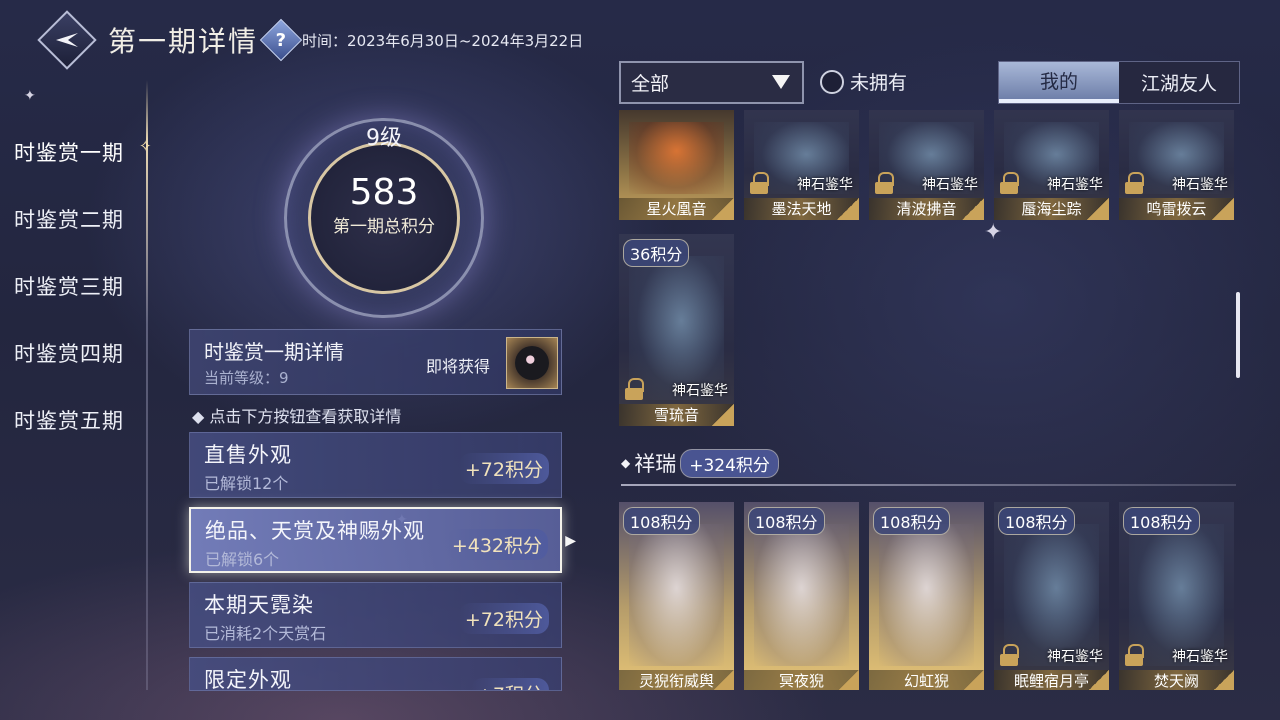 The width and height of the screenshot is (1280, 720). I want to click on back-arrow-icon, so click(67, 40).